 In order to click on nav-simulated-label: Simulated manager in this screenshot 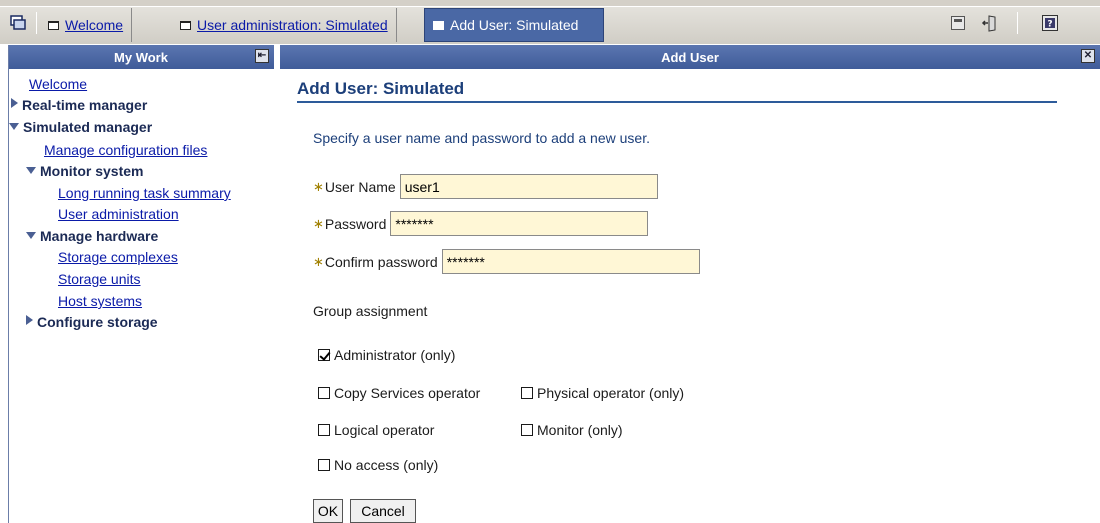, I will do `click(88, 127)`.